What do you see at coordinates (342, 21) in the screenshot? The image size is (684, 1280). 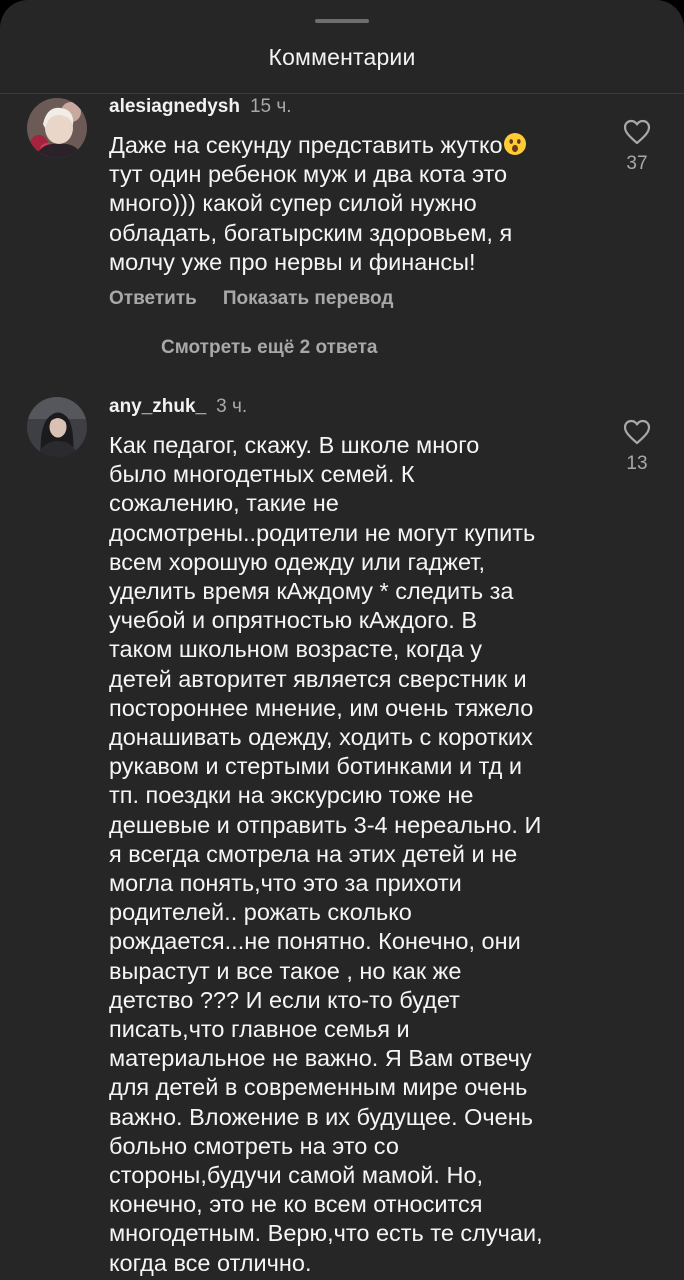 I see `drag-handle` at bounding box center [342, 21].